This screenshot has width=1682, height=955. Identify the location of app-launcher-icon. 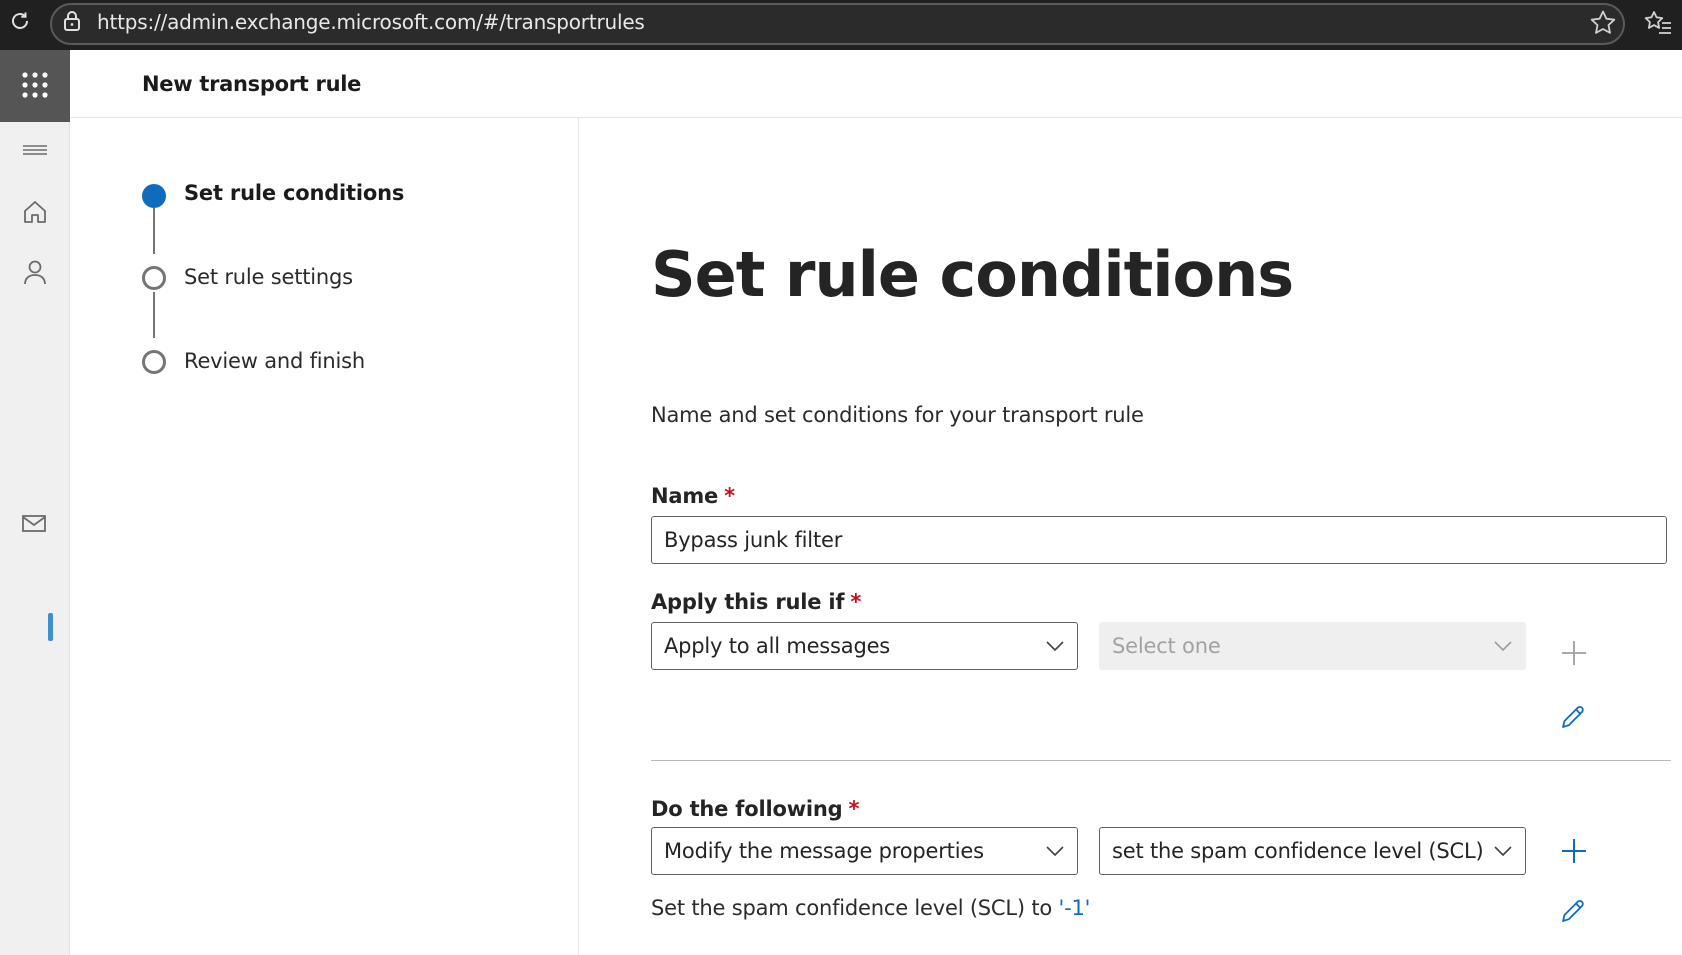
(35, 85).